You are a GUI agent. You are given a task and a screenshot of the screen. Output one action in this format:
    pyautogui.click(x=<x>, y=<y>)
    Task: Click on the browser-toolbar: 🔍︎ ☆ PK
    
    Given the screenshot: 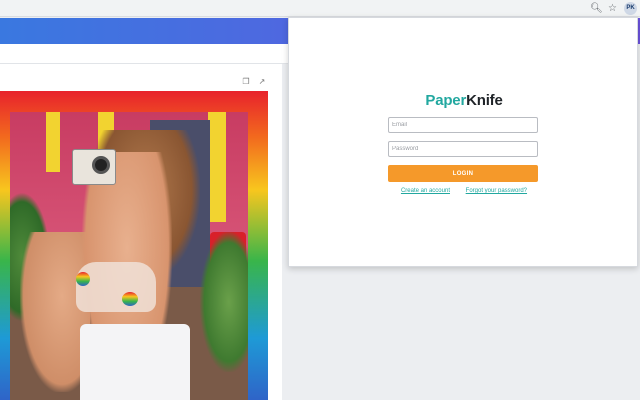 What is the action you would take?
    pyautogui.click(x=320, y=8)
    